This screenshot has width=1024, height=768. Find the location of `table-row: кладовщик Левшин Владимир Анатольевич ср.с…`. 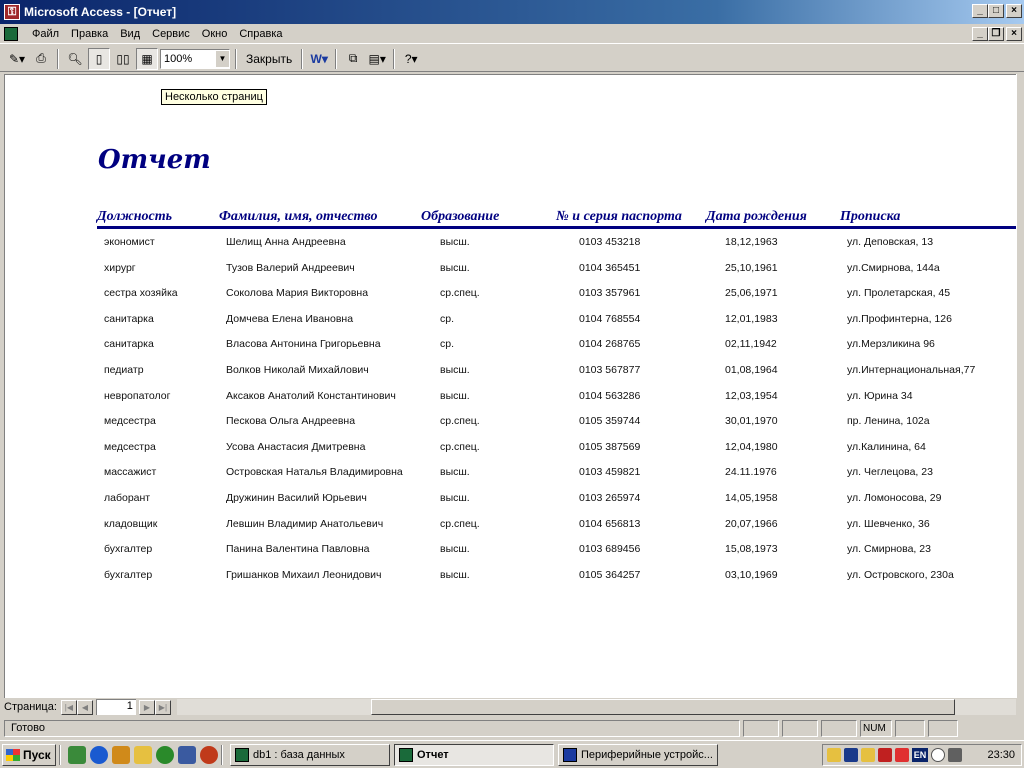

table-row: кладовщик Левшин Владимир Анатольевич ср.с… is located at coordinates (510, 530).